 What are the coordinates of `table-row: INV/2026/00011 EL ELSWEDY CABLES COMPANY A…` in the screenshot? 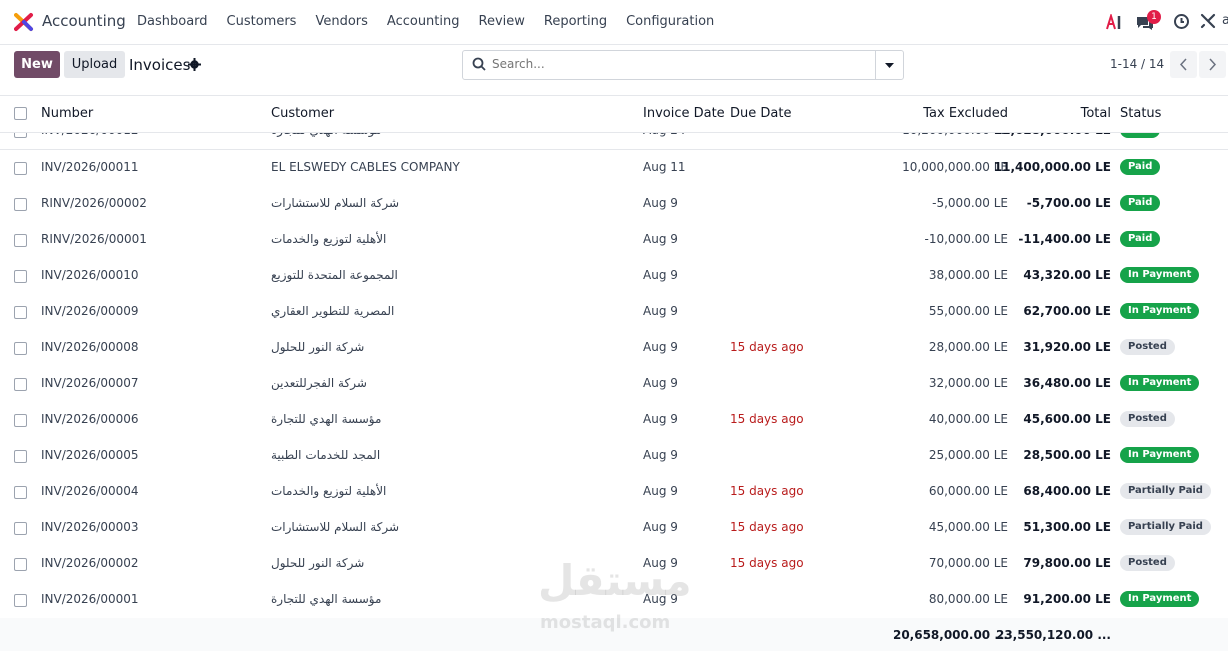 It's located at (614, 168).